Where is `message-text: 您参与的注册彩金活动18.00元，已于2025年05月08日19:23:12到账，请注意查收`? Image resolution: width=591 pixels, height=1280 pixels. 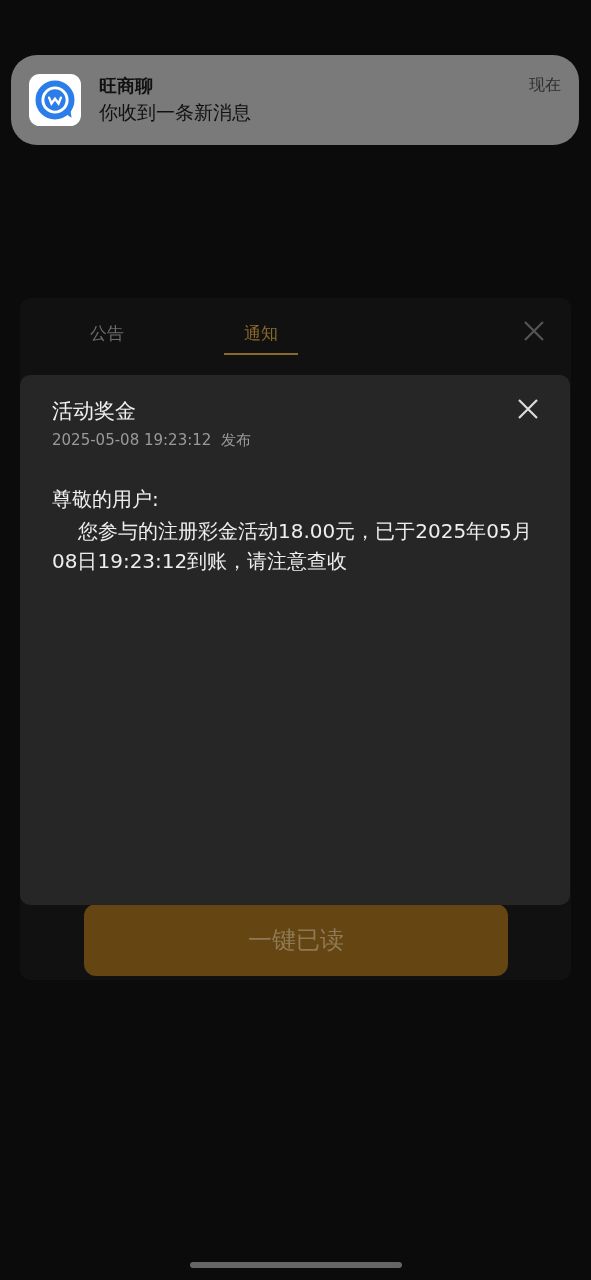
message-text: 您参与的注册彩金活动18.00元，已于2025年05月08日19:23:12到账，请注意查收 is located at coordinates (292, 546).